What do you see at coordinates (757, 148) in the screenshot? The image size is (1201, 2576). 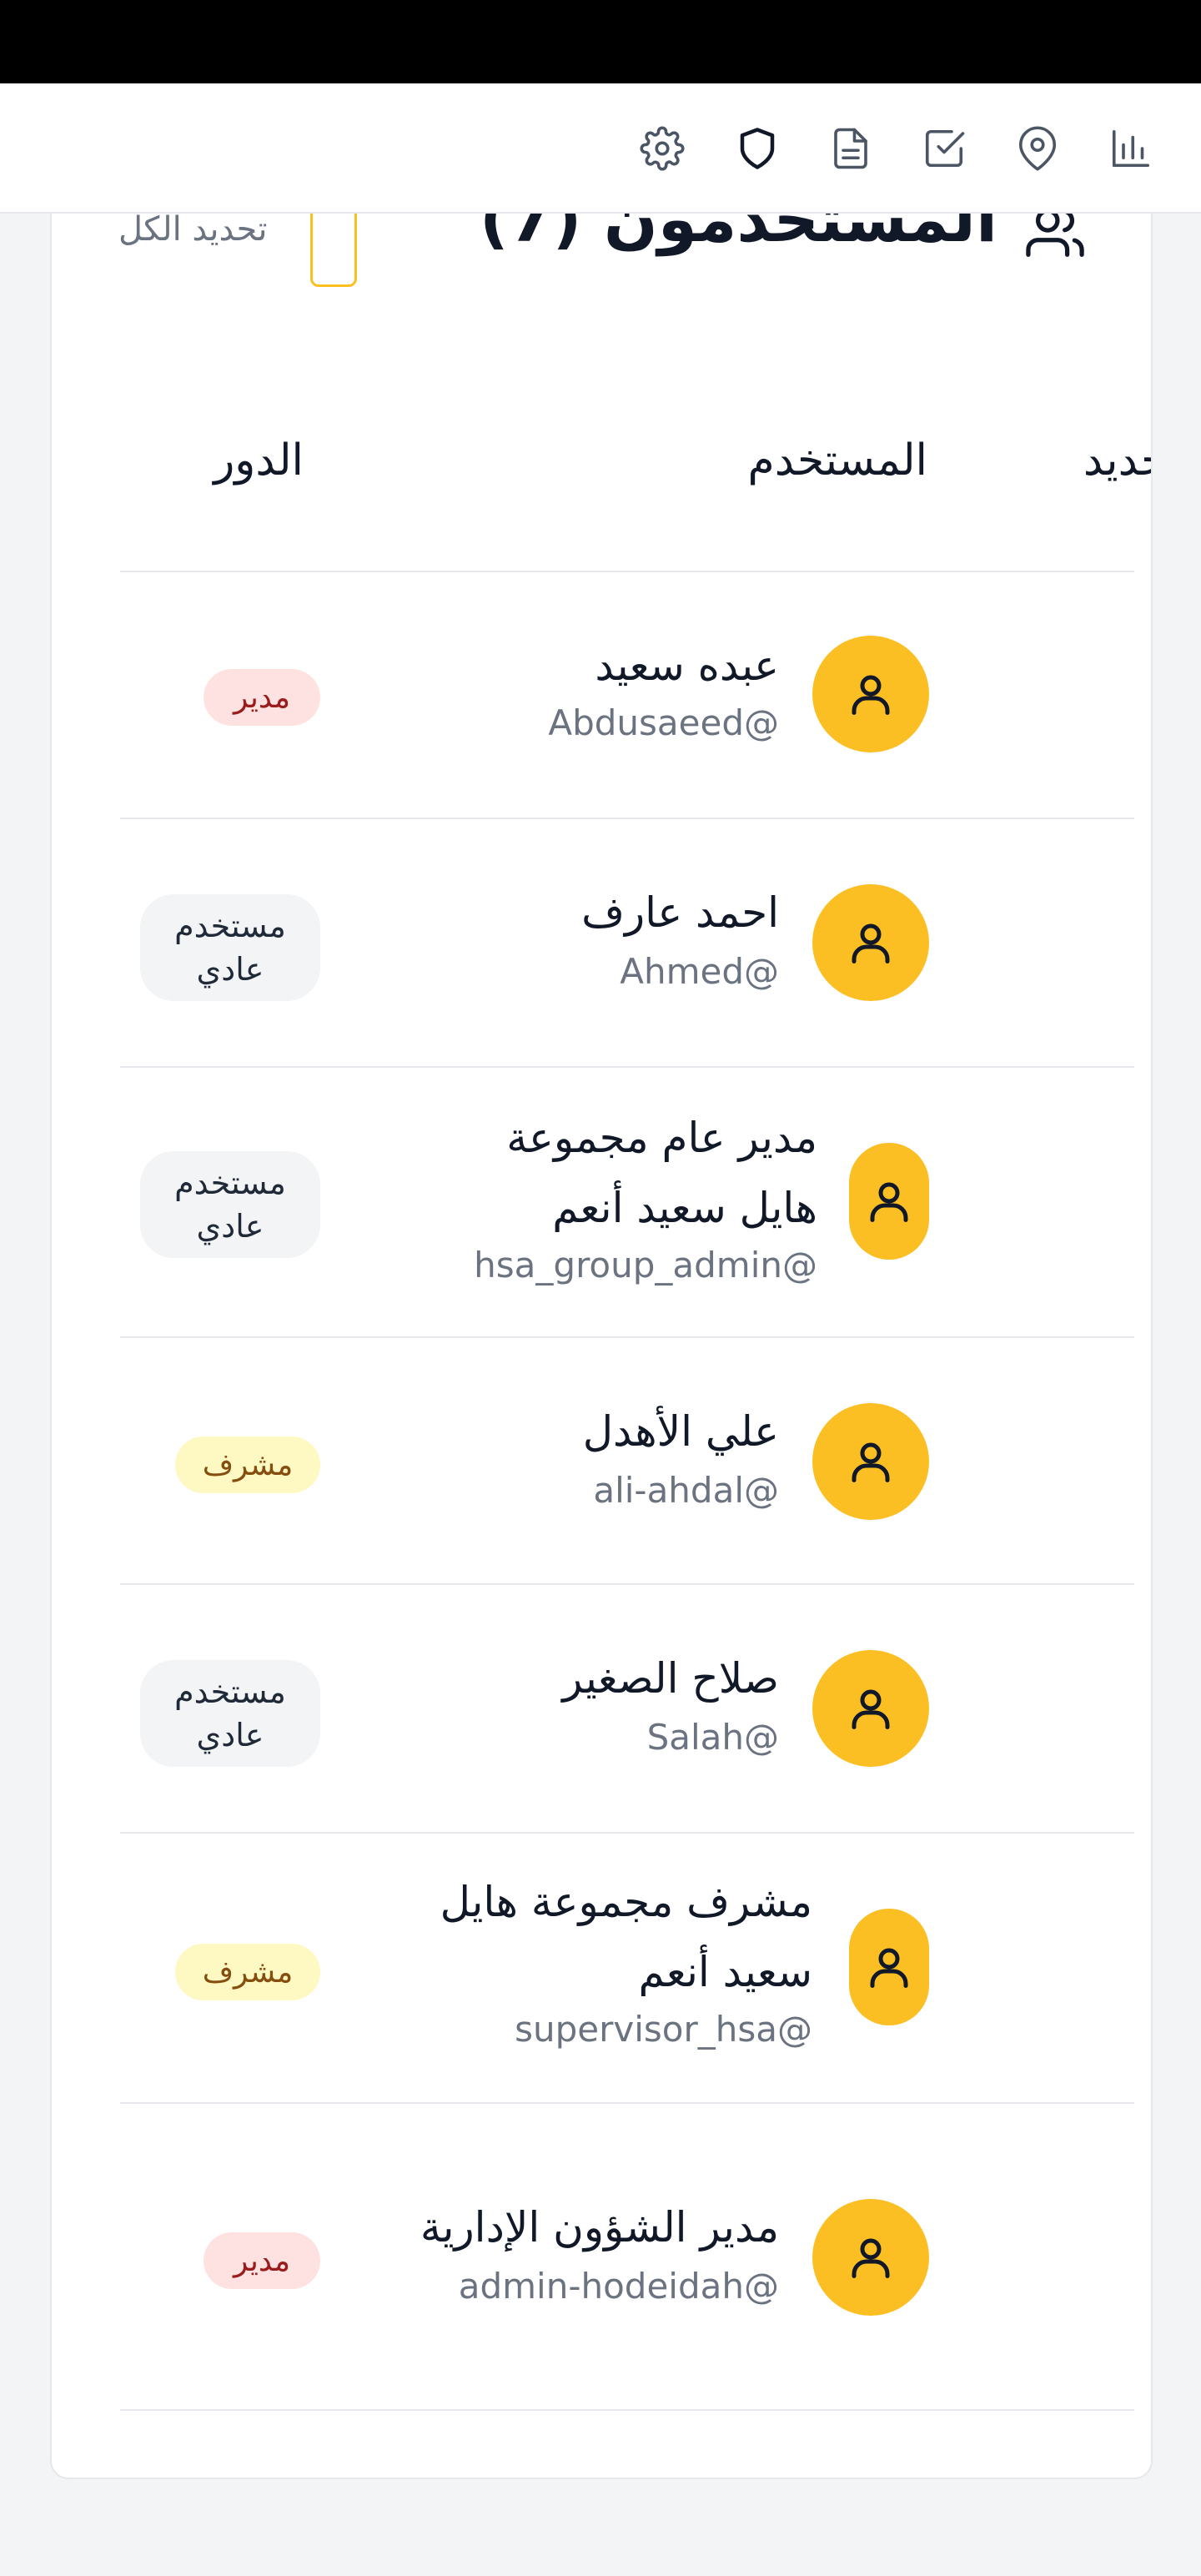 I see `shield-icon` at bounding box center [757, 148].